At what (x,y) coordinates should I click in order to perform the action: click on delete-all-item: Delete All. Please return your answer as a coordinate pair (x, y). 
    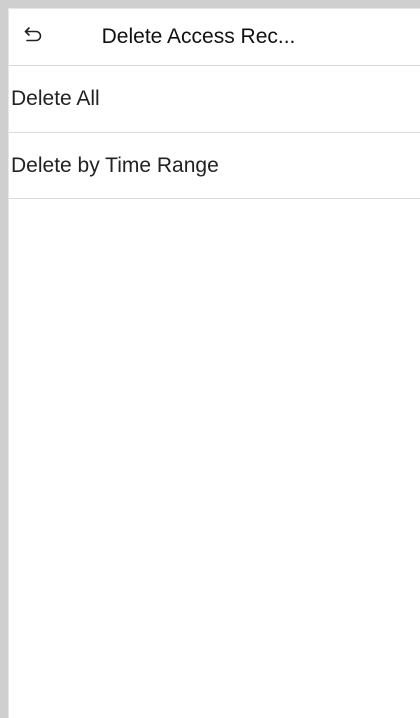
    Looking at the image, I should click on (214, 99).